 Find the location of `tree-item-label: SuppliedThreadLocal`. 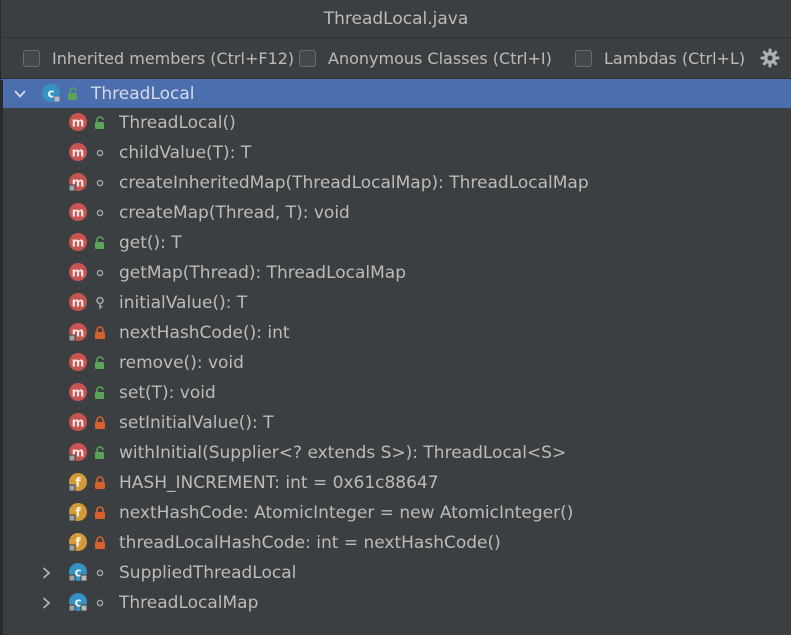

tree-item-label: SuppliedThreadLocal is located at coordinates (208, 573).